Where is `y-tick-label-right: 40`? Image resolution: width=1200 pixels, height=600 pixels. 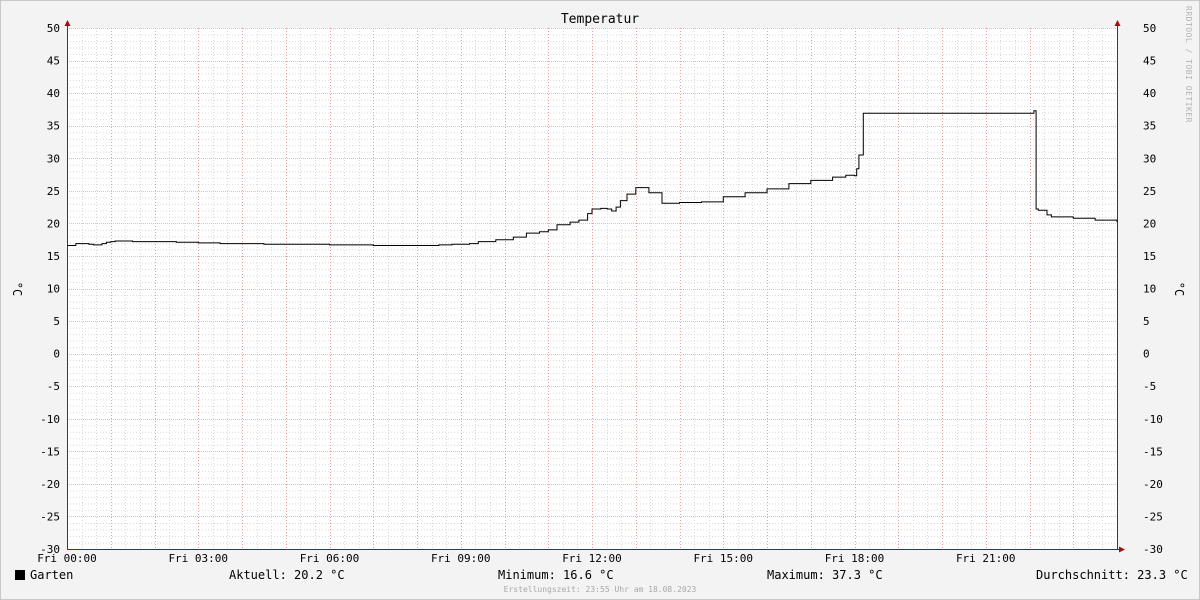
y-tick-label-right: 40 is located at coordinates (1149, 93).